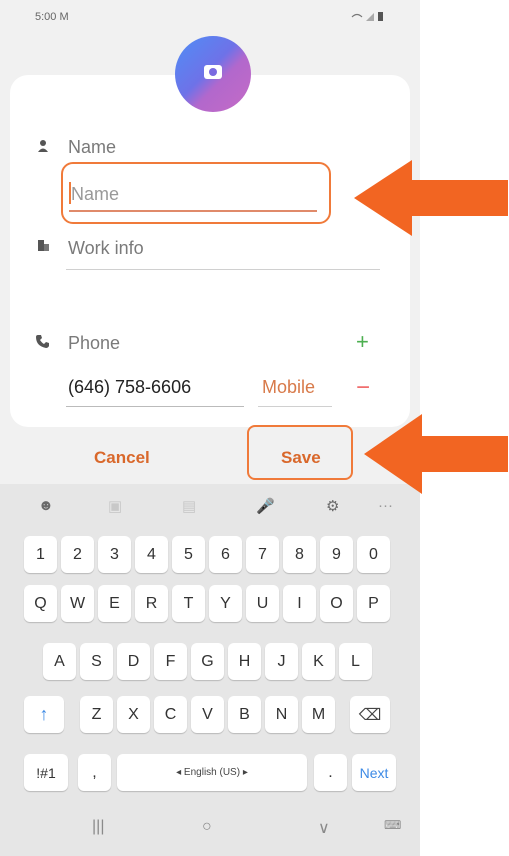 This screenshot has width=509, height=856. Describe the element at coordinates (299, 603) in the screenshot. I see `key-i: I` at that location.